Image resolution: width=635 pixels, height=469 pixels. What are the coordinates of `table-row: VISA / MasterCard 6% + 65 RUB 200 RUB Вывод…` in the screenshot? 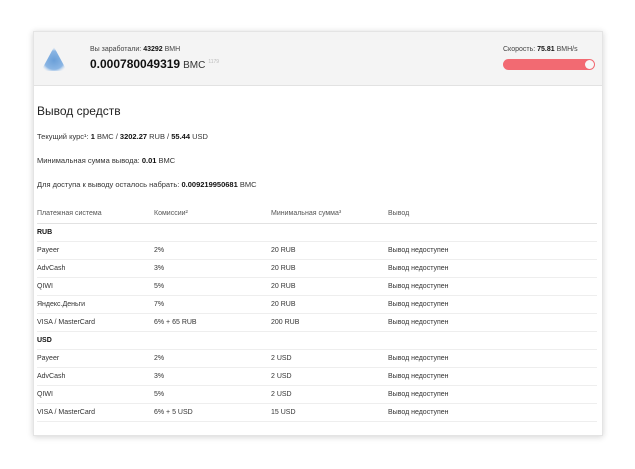 It's located at (317, 322).